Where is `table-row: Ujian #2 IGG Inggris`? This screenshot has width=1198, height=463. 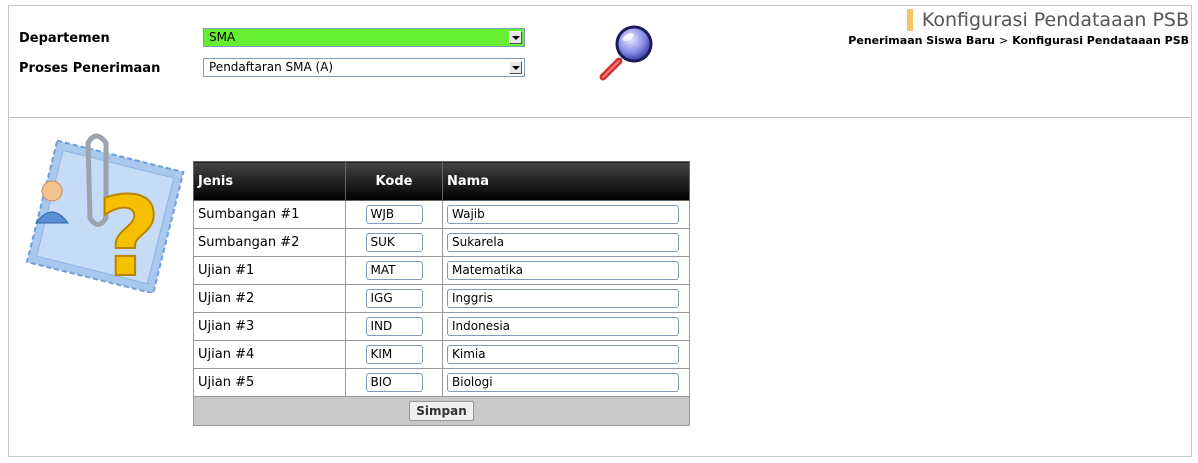 table-row: Ujian #2 IGG Inggris is located at coordinates (441, 298).